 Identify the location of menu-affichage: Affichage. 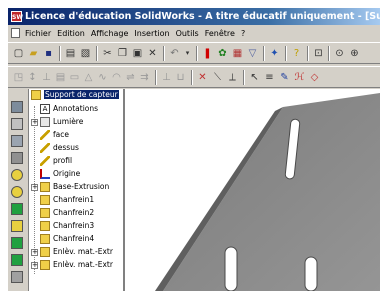
(110, 33).